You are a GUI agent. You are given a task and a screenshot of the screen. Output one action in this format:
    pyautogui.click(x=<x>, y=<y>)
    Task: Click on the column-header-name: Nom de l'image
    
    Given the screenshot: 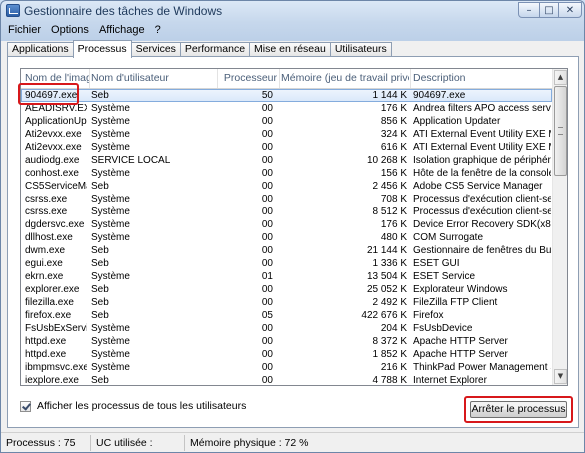 What is the action you would take?
    pyautogui.click(x=57, y=78)
    